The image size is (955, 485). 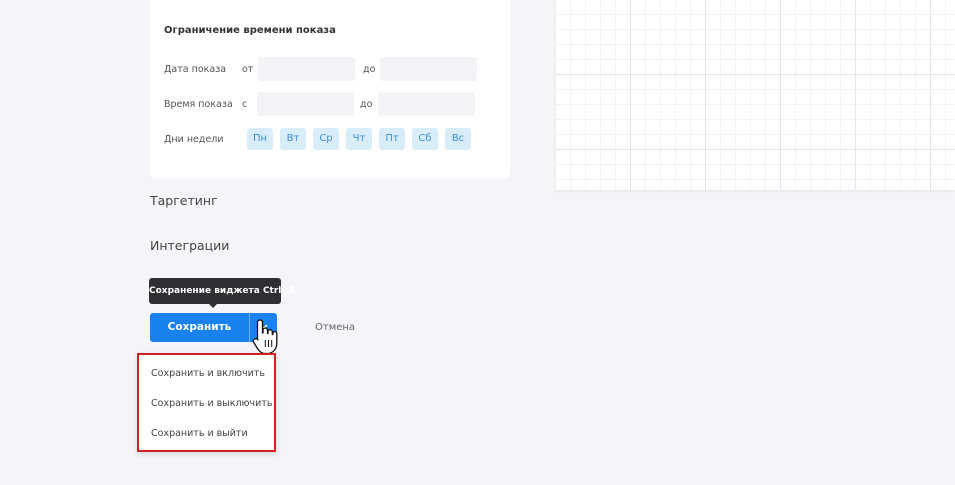 What do you see at coordinates (369, 69) in the screenshot?
I see `date-to-label: до` at bounding box center [369, 69].